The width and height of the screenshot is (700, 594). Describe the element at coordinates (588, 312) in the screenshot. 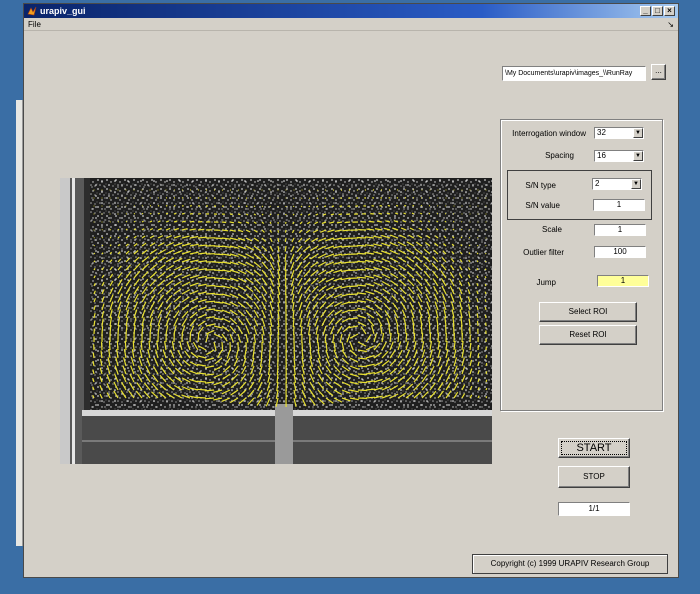

I see `select-roi-button: Select ROI` at that location.